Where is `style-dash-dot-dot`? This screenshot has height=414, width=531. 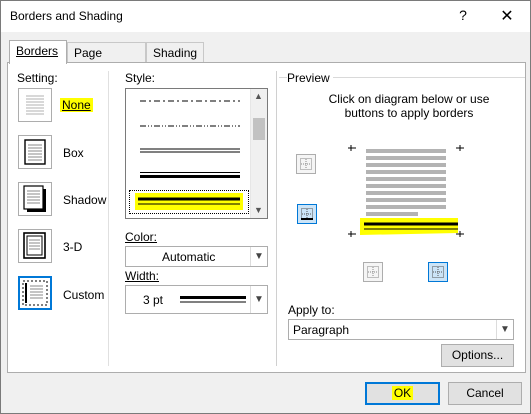 style-dash-dot-dot is located at coordinates (190, 126).